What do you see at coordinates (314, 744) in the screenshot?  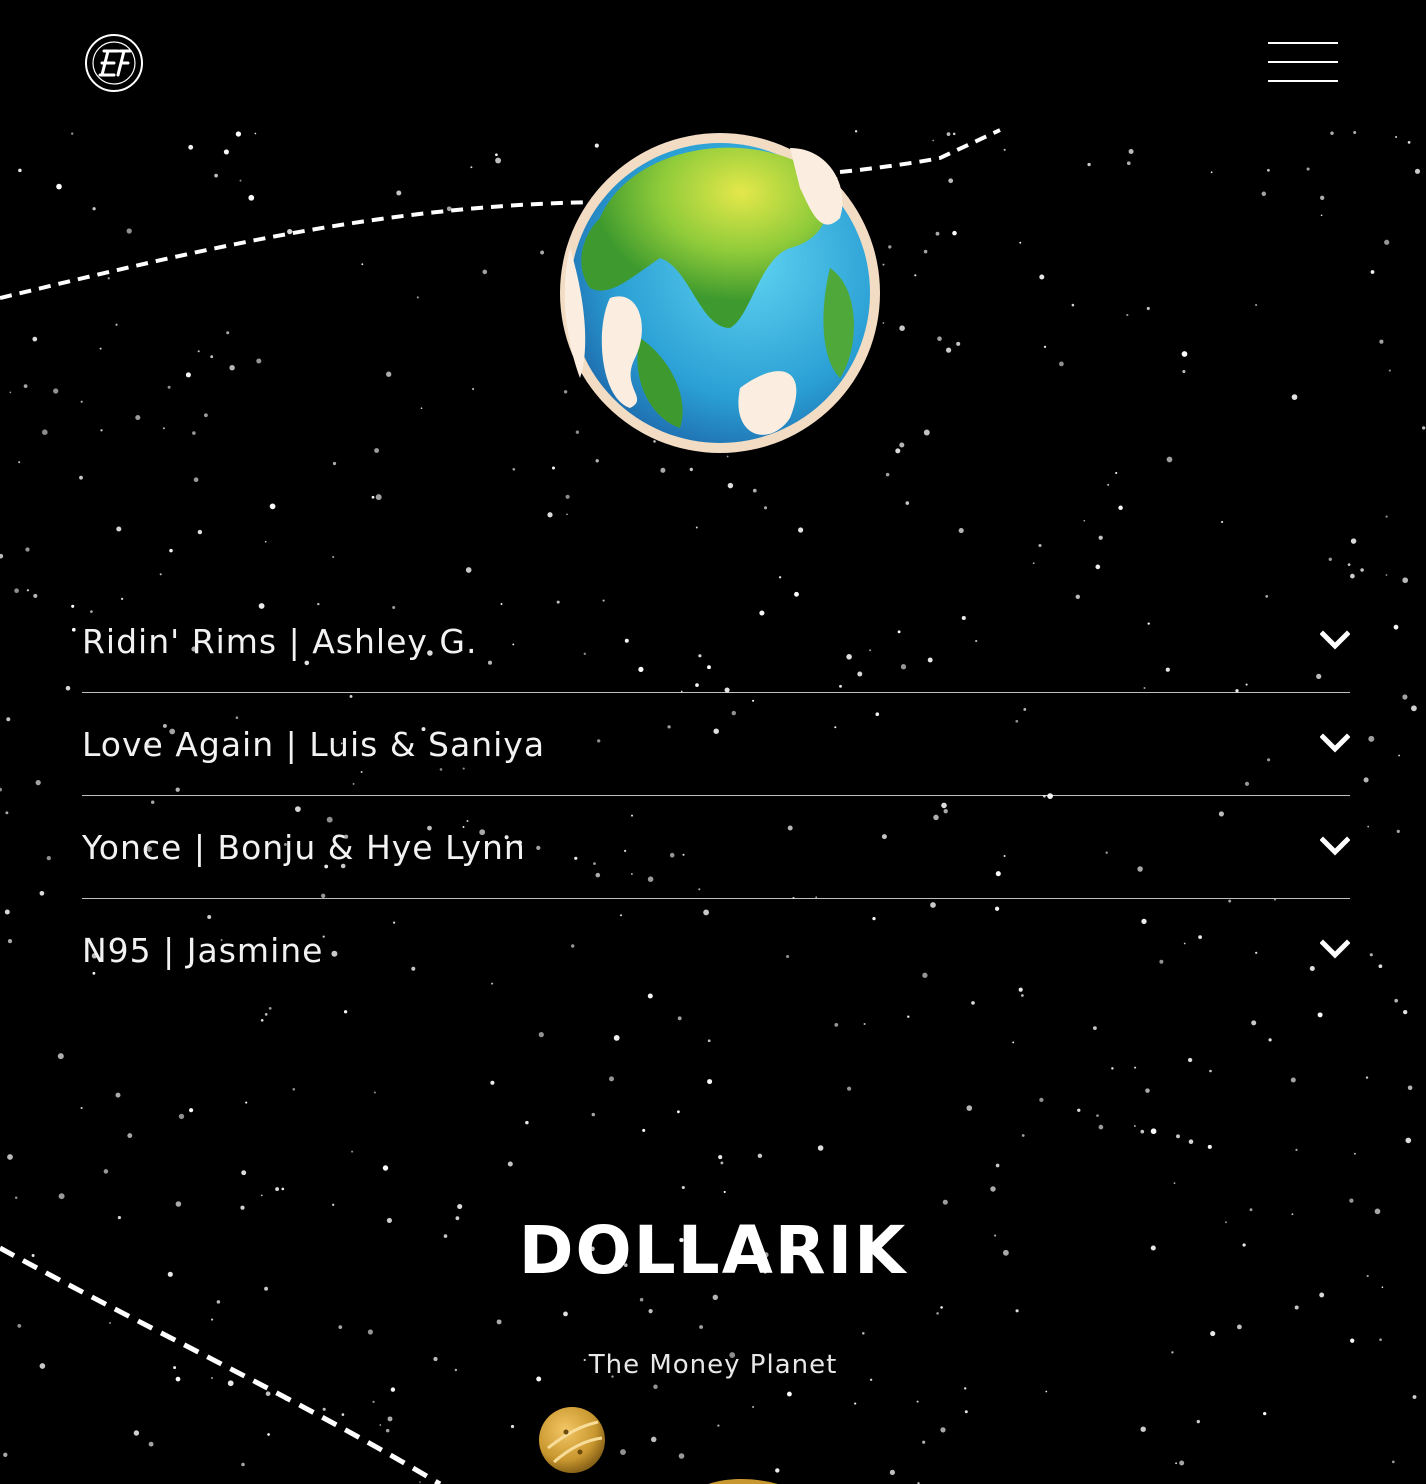 I see `accordion-item-title: Love Again | Luis & Saniya` at bounding box center [314, 744].